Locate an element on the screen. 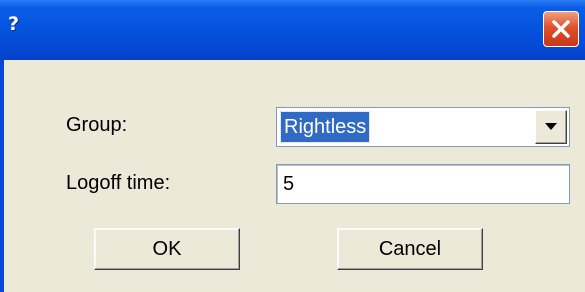 The height and width of the screenshot is (292, 585). chevron-down-icon is located at coordinates (551, 127).